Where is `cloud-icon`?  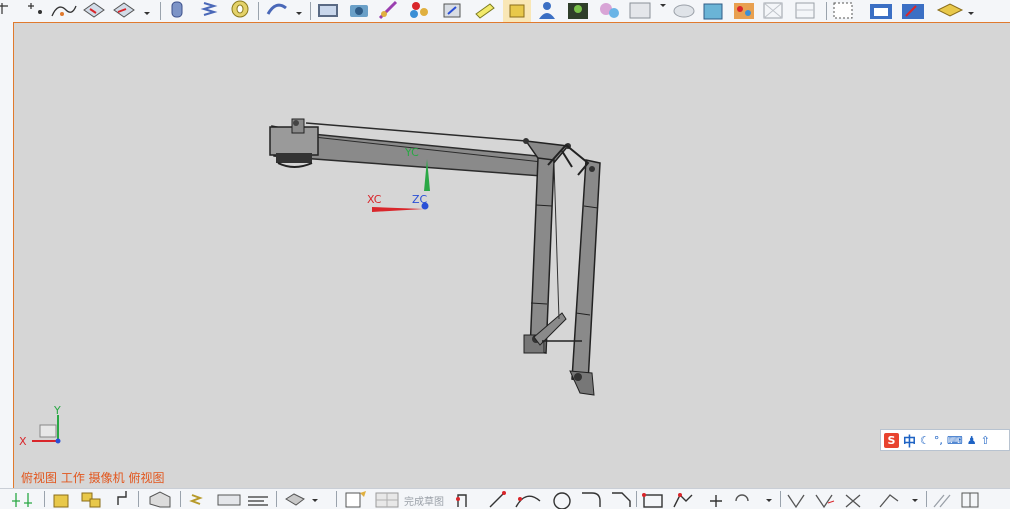
cloud-icon is located at coordinates (684, 11).